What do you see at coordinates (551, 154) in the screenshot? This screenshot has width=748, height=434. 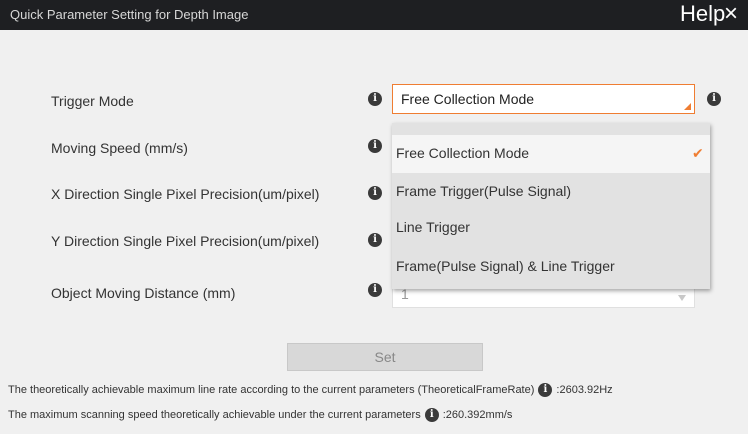 I see `dropdown-option-free-collection: Free Collection Mode ✔` at bounding box center [551, 154].